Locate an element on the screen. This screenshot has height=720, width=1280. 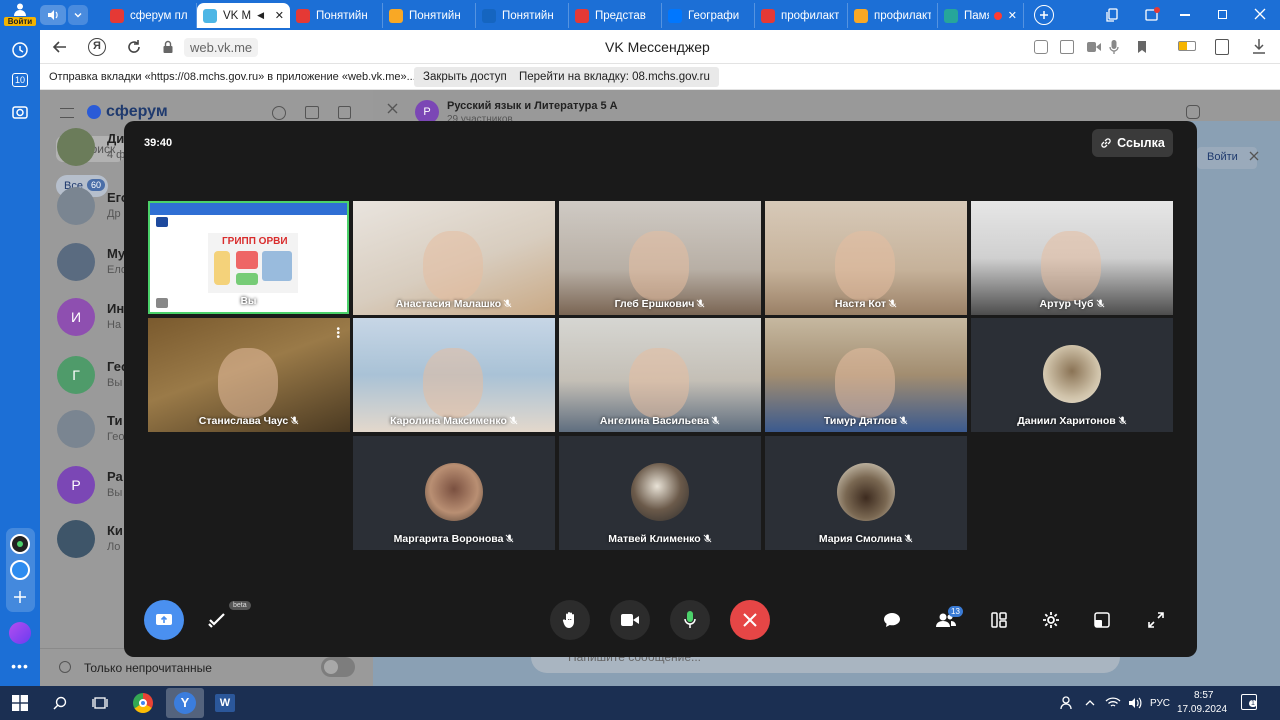
url-field: web.vk.me is located at coordinates (221, 47).